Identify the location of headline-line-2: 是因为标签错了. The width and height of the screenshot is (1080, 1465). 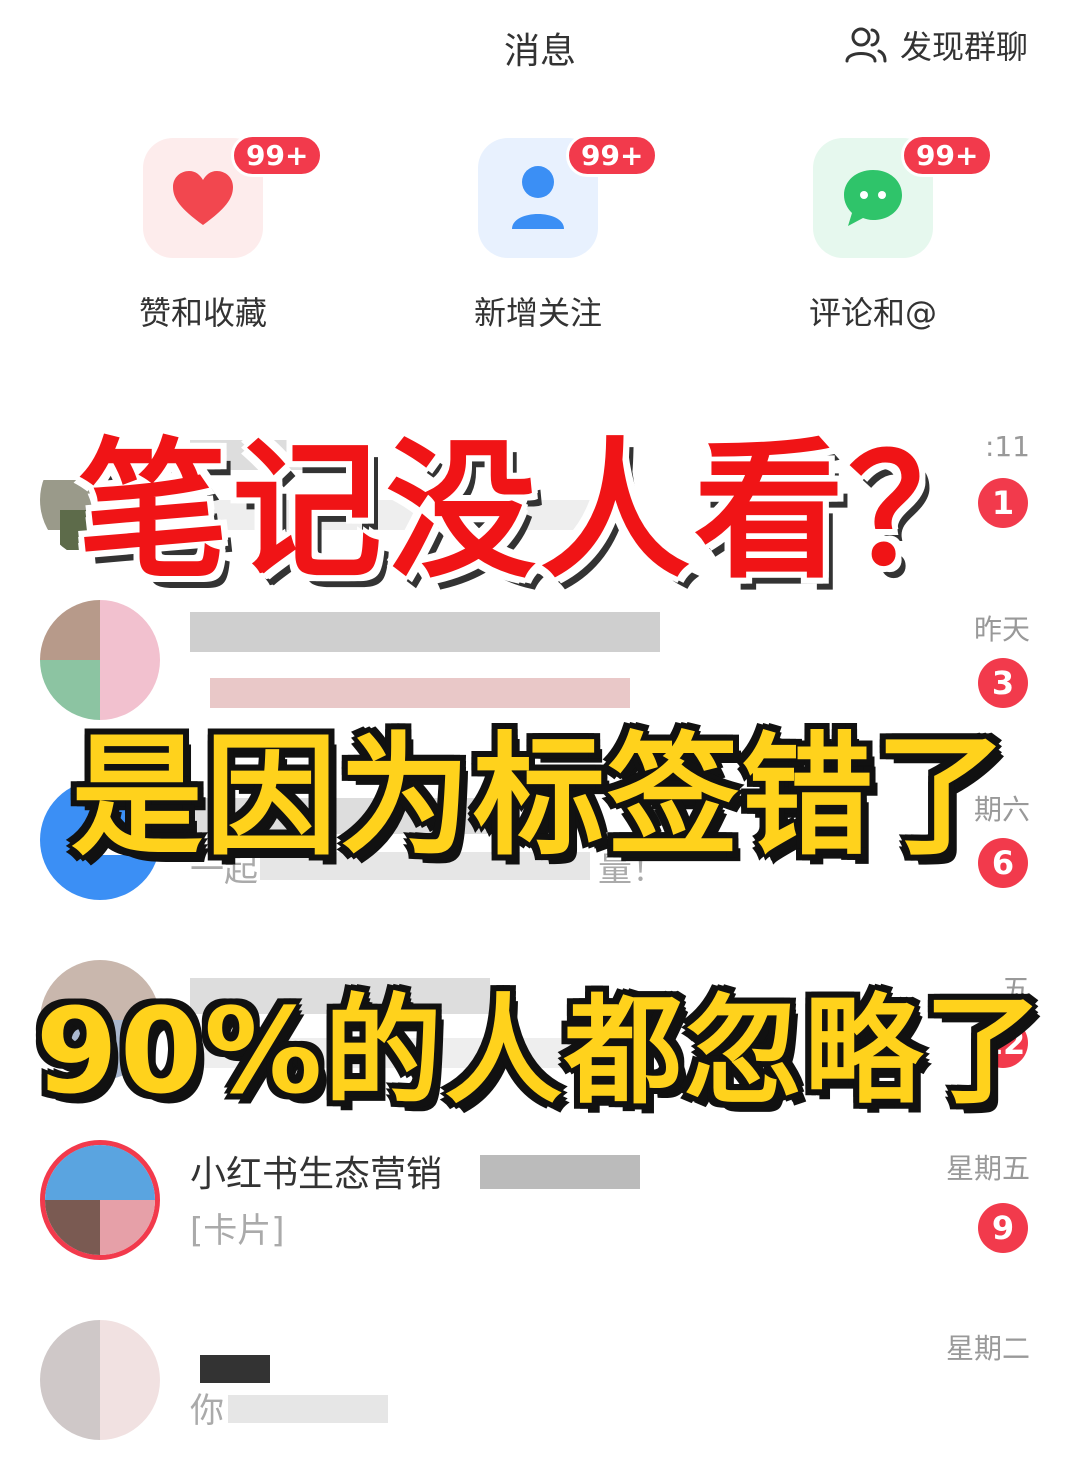
(540, 797).